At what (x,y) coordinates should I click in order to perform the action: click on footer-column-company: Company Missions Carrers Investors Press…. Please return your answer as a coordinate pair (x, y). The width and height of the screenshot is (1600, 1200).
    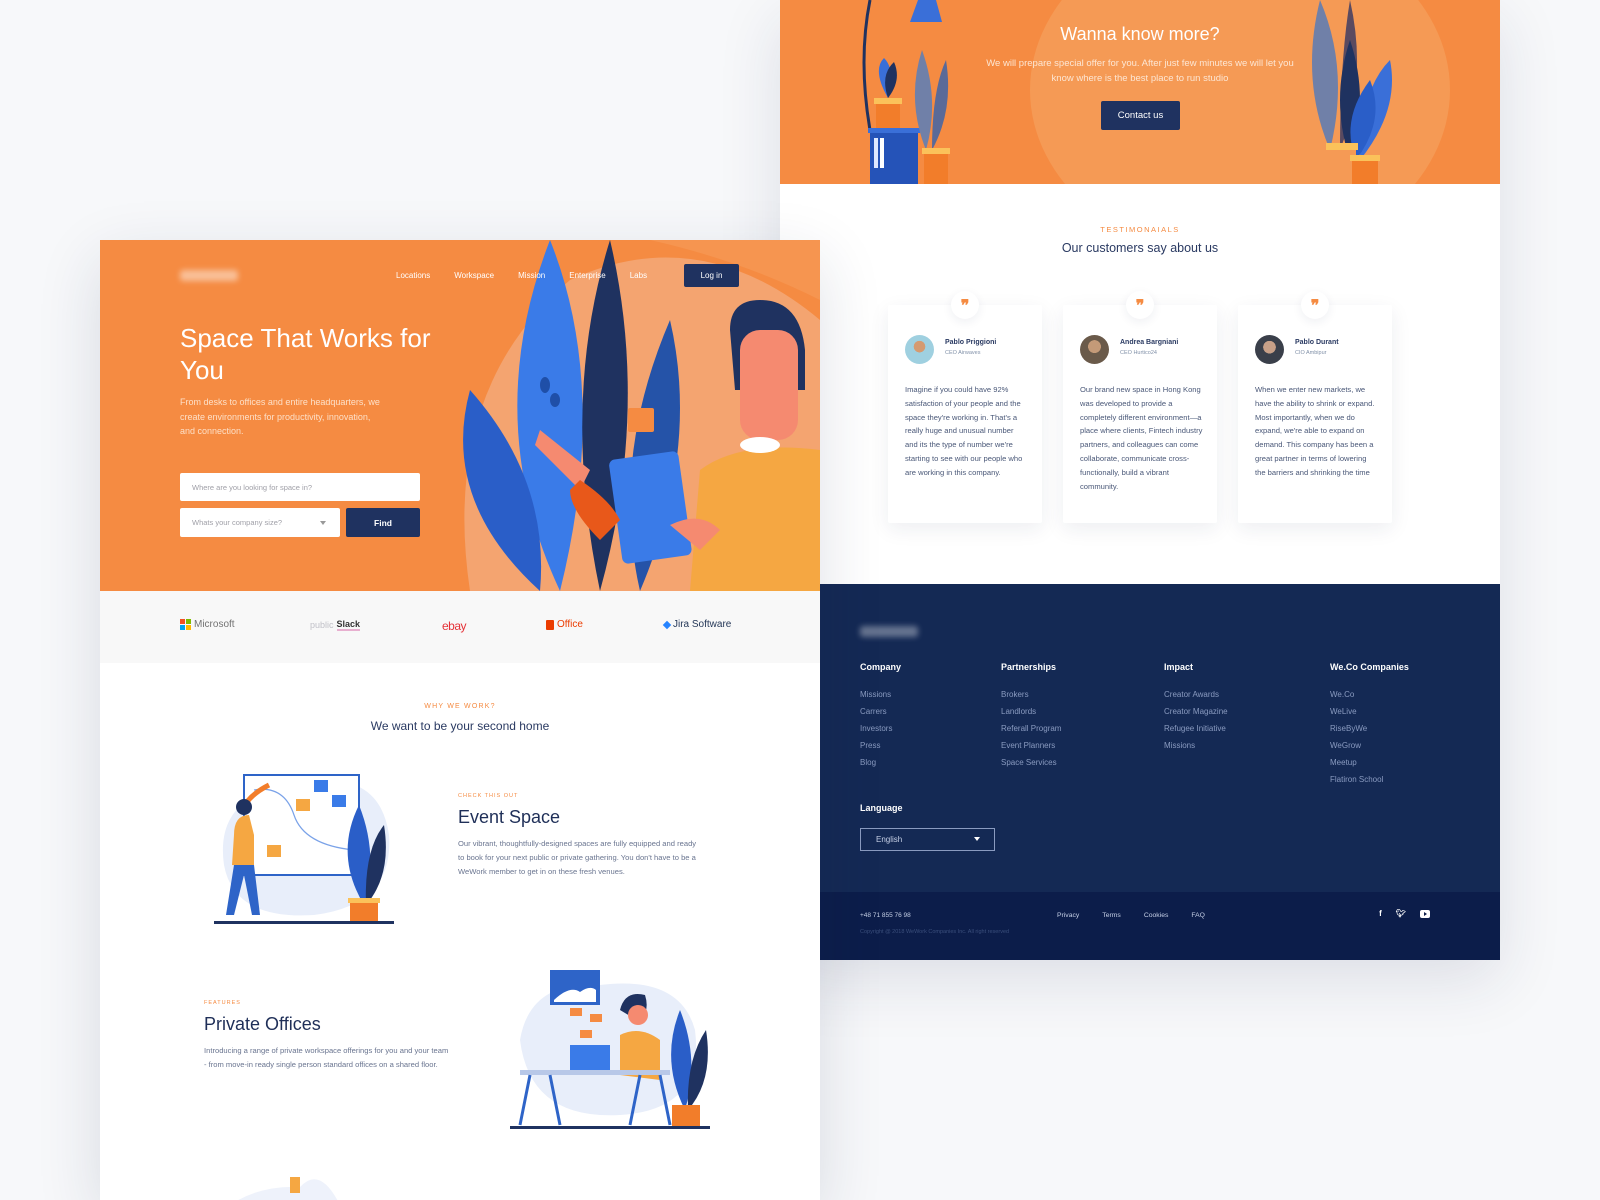
    Looking at the image, I should click on (880, 716).